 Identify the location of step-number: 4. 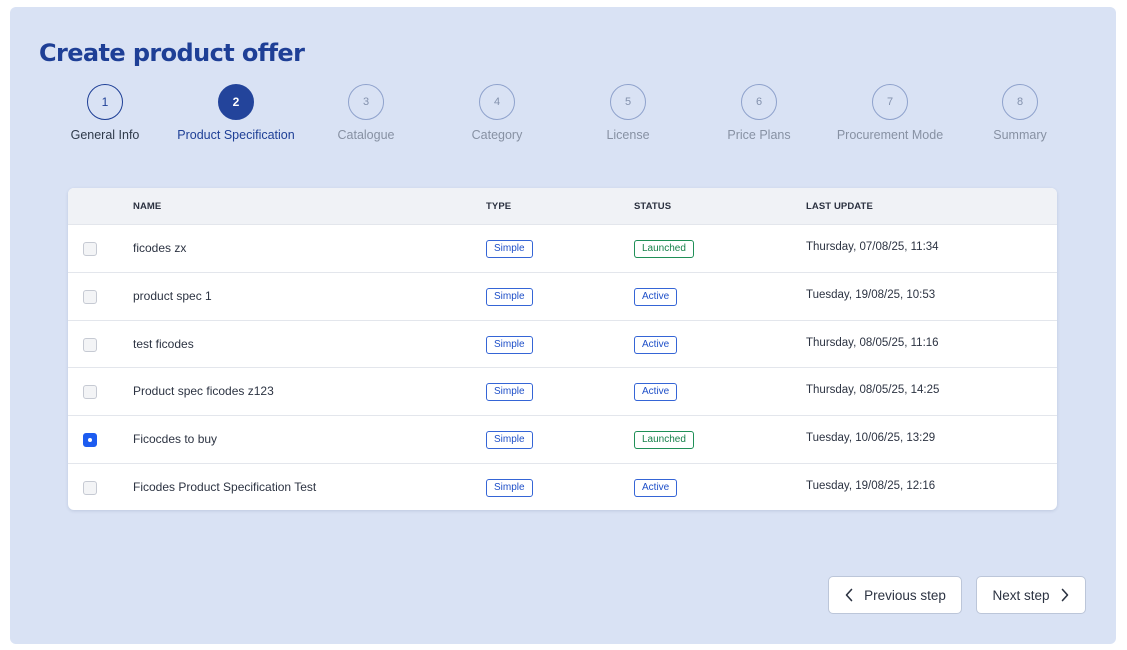
(497, 102).